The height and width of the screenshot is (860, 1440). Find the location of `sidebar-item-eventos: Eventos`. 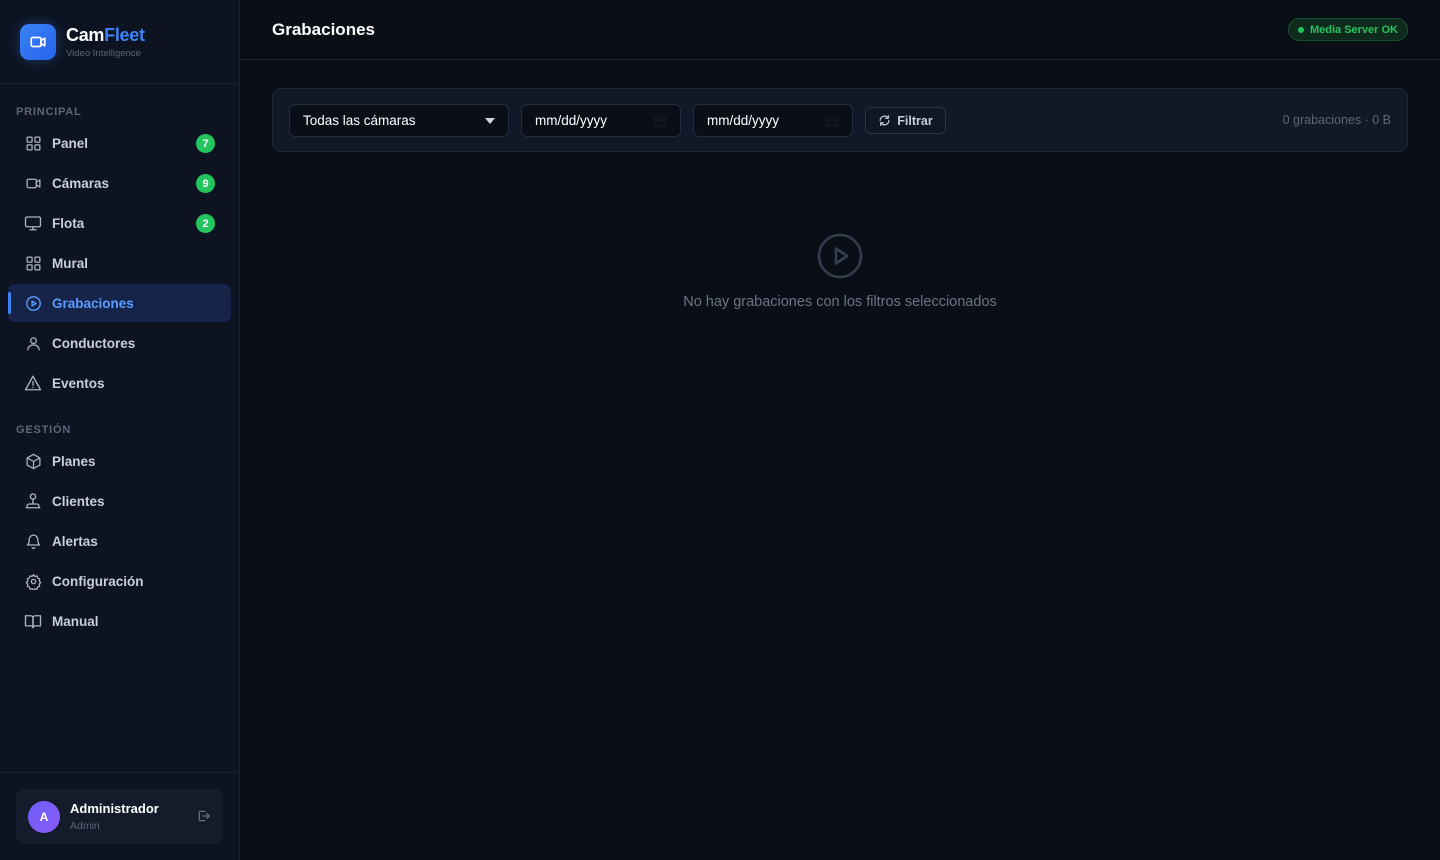

sidebar-item-eventos: Eventos is located at coordinates (119, 383).